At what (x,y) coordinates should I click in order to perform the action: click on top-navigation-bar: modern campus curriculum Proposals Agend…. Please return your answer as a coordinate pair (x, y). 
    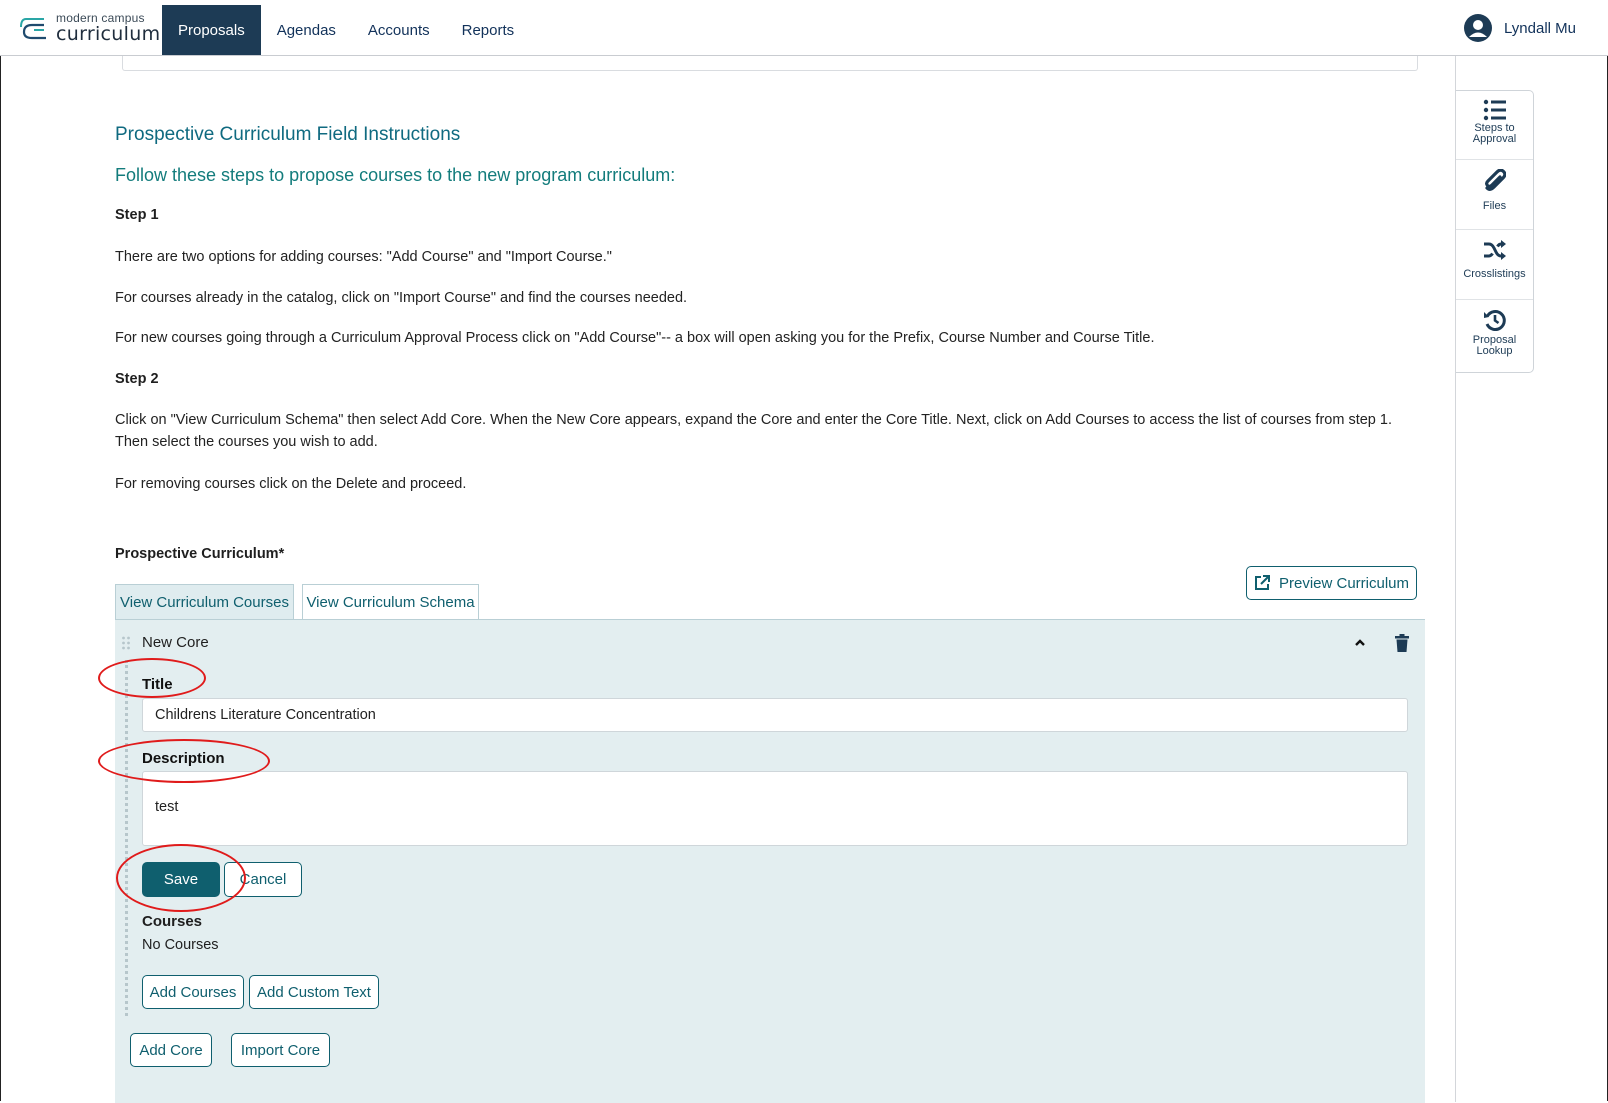
    Looking at the image, I should click on (804, 28).